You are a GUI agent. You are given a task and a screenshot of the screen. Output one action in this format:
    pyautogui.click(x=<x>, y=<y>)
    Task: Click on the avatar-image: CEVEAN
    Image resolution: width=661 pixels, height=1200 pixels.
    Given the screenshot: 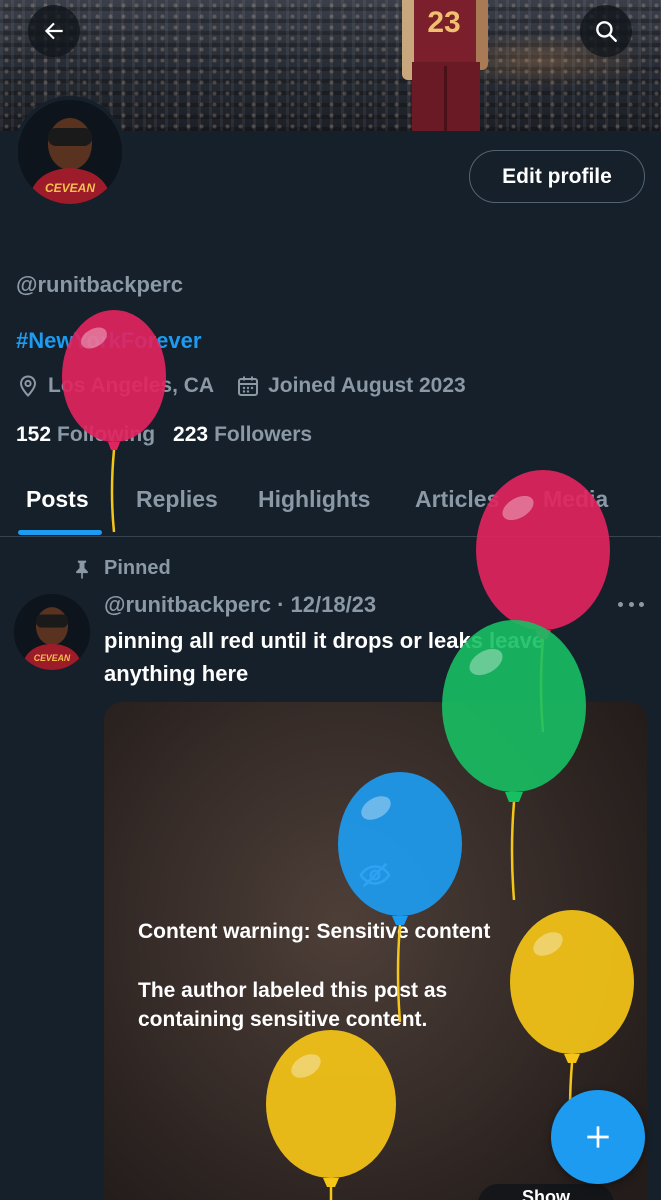 What is the action you would take?
    pyautogui.click(x=70, y=152)
    